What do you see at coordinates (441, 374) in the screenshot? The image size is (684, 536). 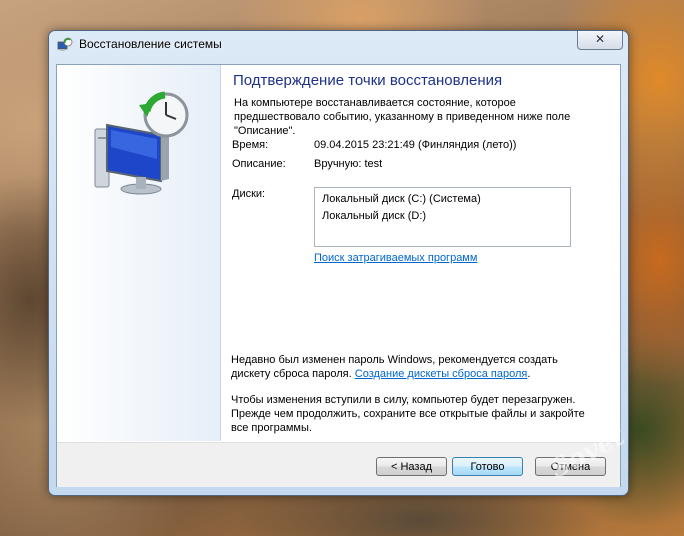 I see `password-reset-disk-link: Создание дискеты сброса пароля` at bounding box center [441, 374].